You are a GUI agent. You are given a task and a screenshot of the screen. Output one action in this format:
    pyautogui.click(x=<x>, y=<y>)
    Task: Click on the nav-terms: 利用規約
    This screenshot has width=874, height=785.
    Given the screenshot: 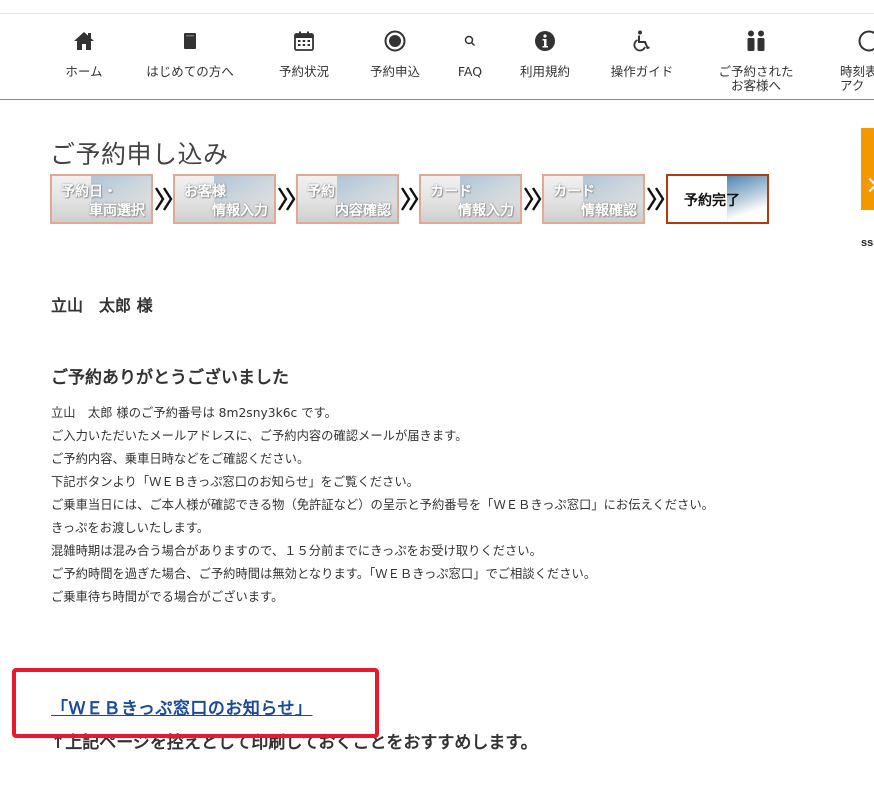 What is the action you would take?
    pyautogui.click(x=545, y=56)
    